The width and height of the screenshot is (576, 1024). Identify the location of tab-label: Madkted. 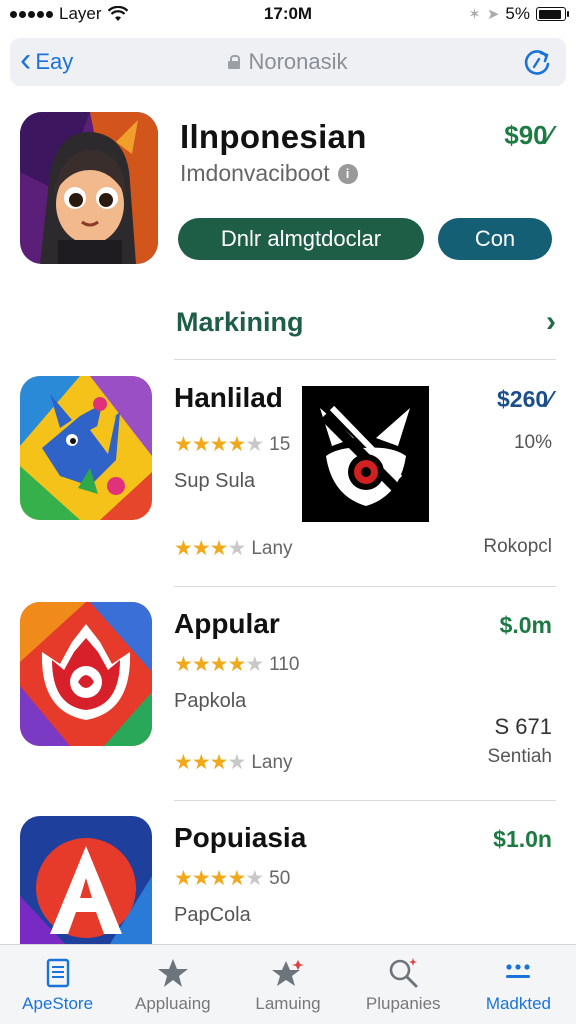
(518, 1003).